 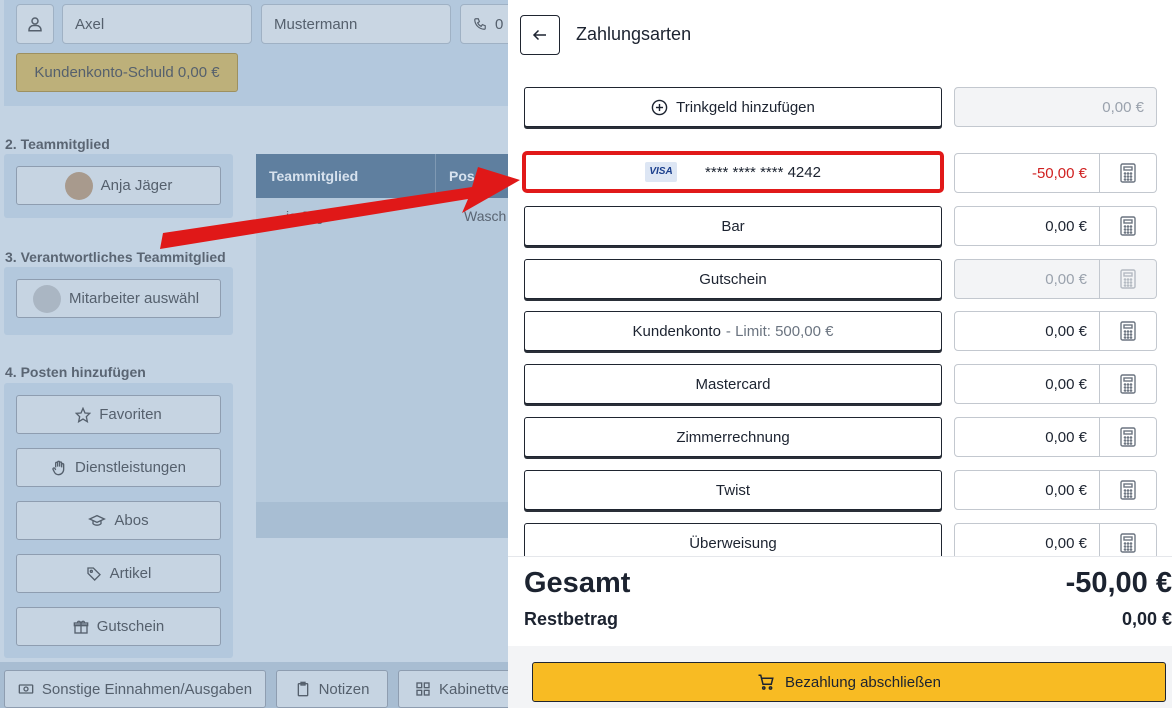 What do you see at coordinates (382, 520) in the screenshot?
I see `table-footer` at bounding box center [382, 520].